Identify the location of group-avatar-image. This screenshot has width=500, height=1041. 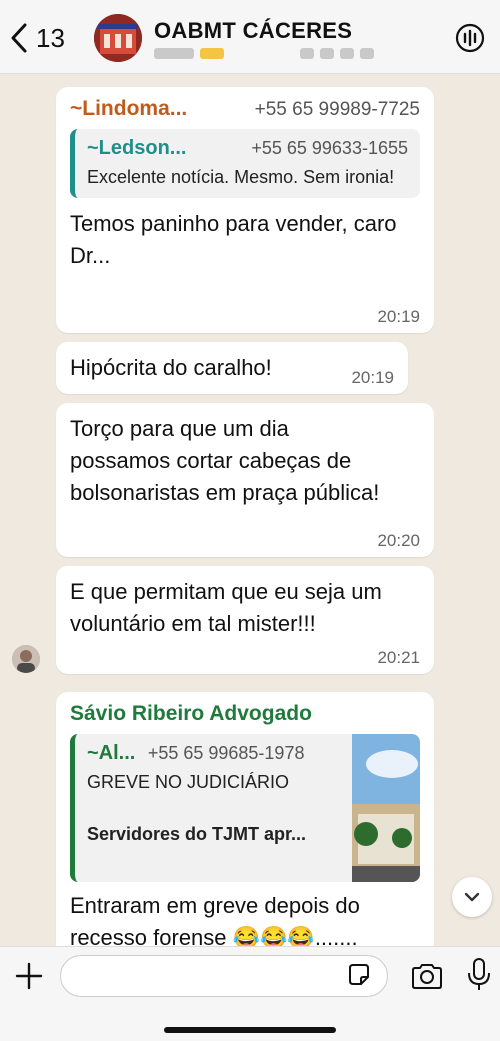
(118, 38).